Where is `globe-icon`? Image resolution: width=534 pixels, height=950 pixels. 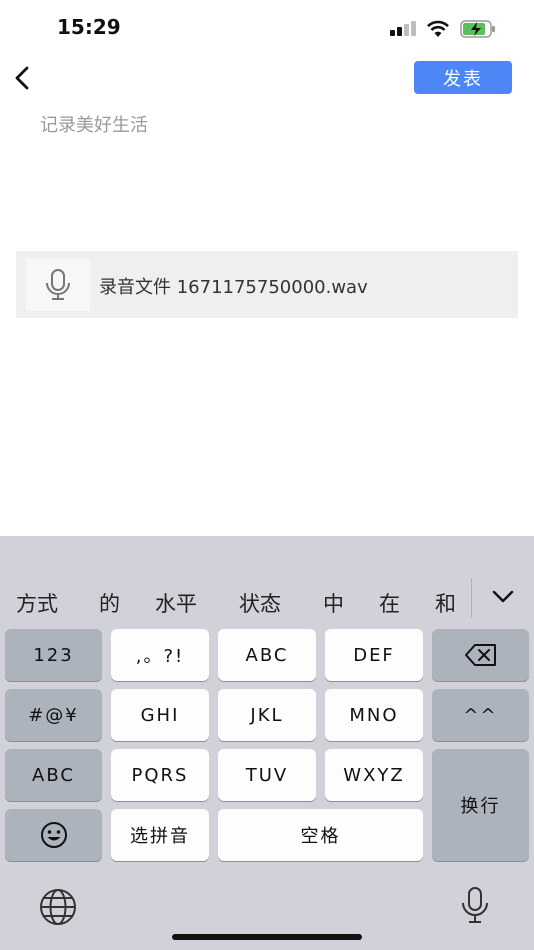 globe-icon is located at coordinates (58, 907).